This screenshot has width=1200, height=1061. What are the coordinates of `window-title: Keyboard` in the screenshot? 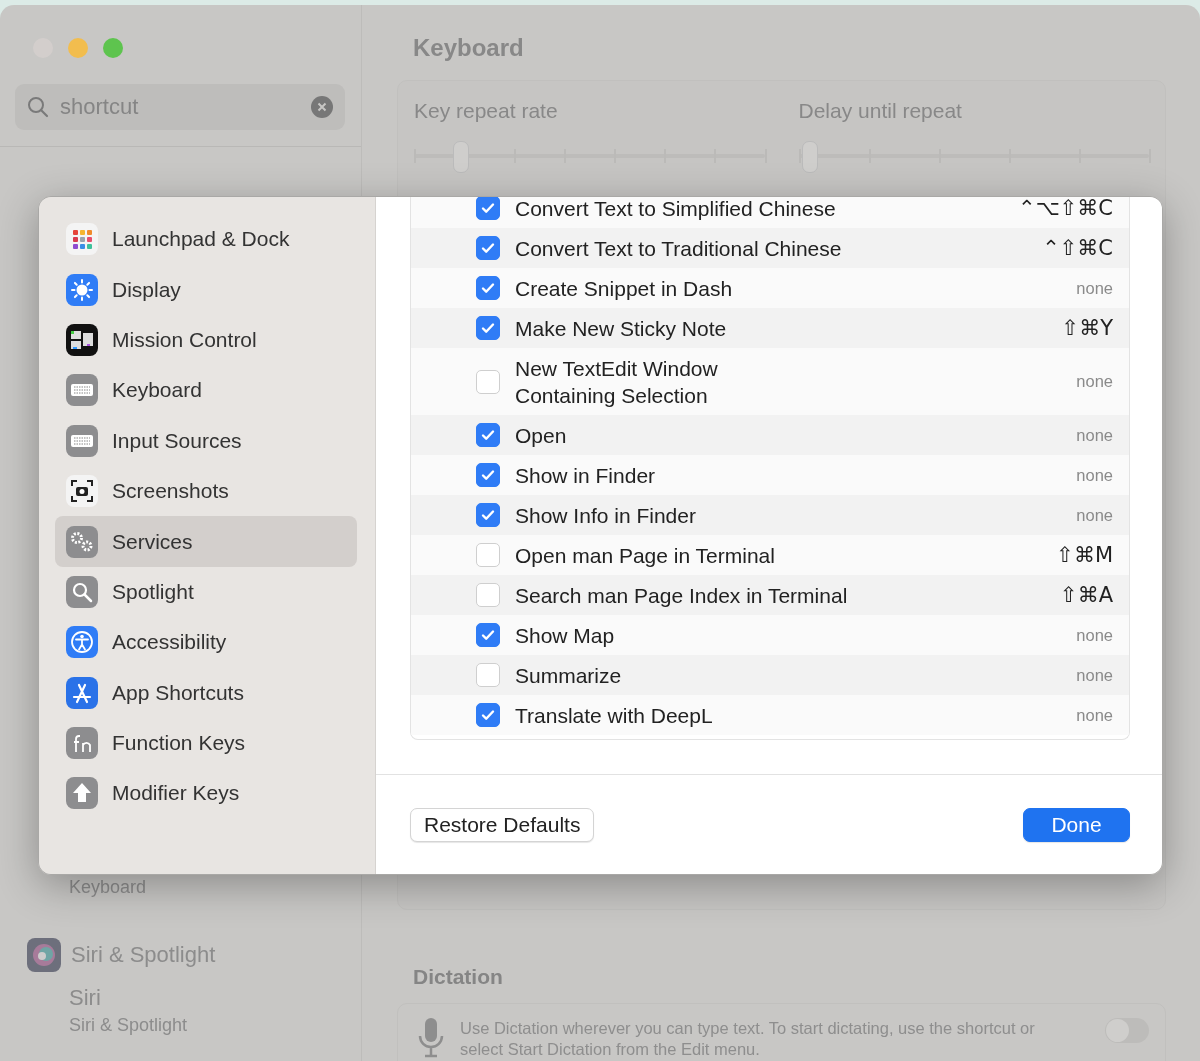 It's located at (469, 48).